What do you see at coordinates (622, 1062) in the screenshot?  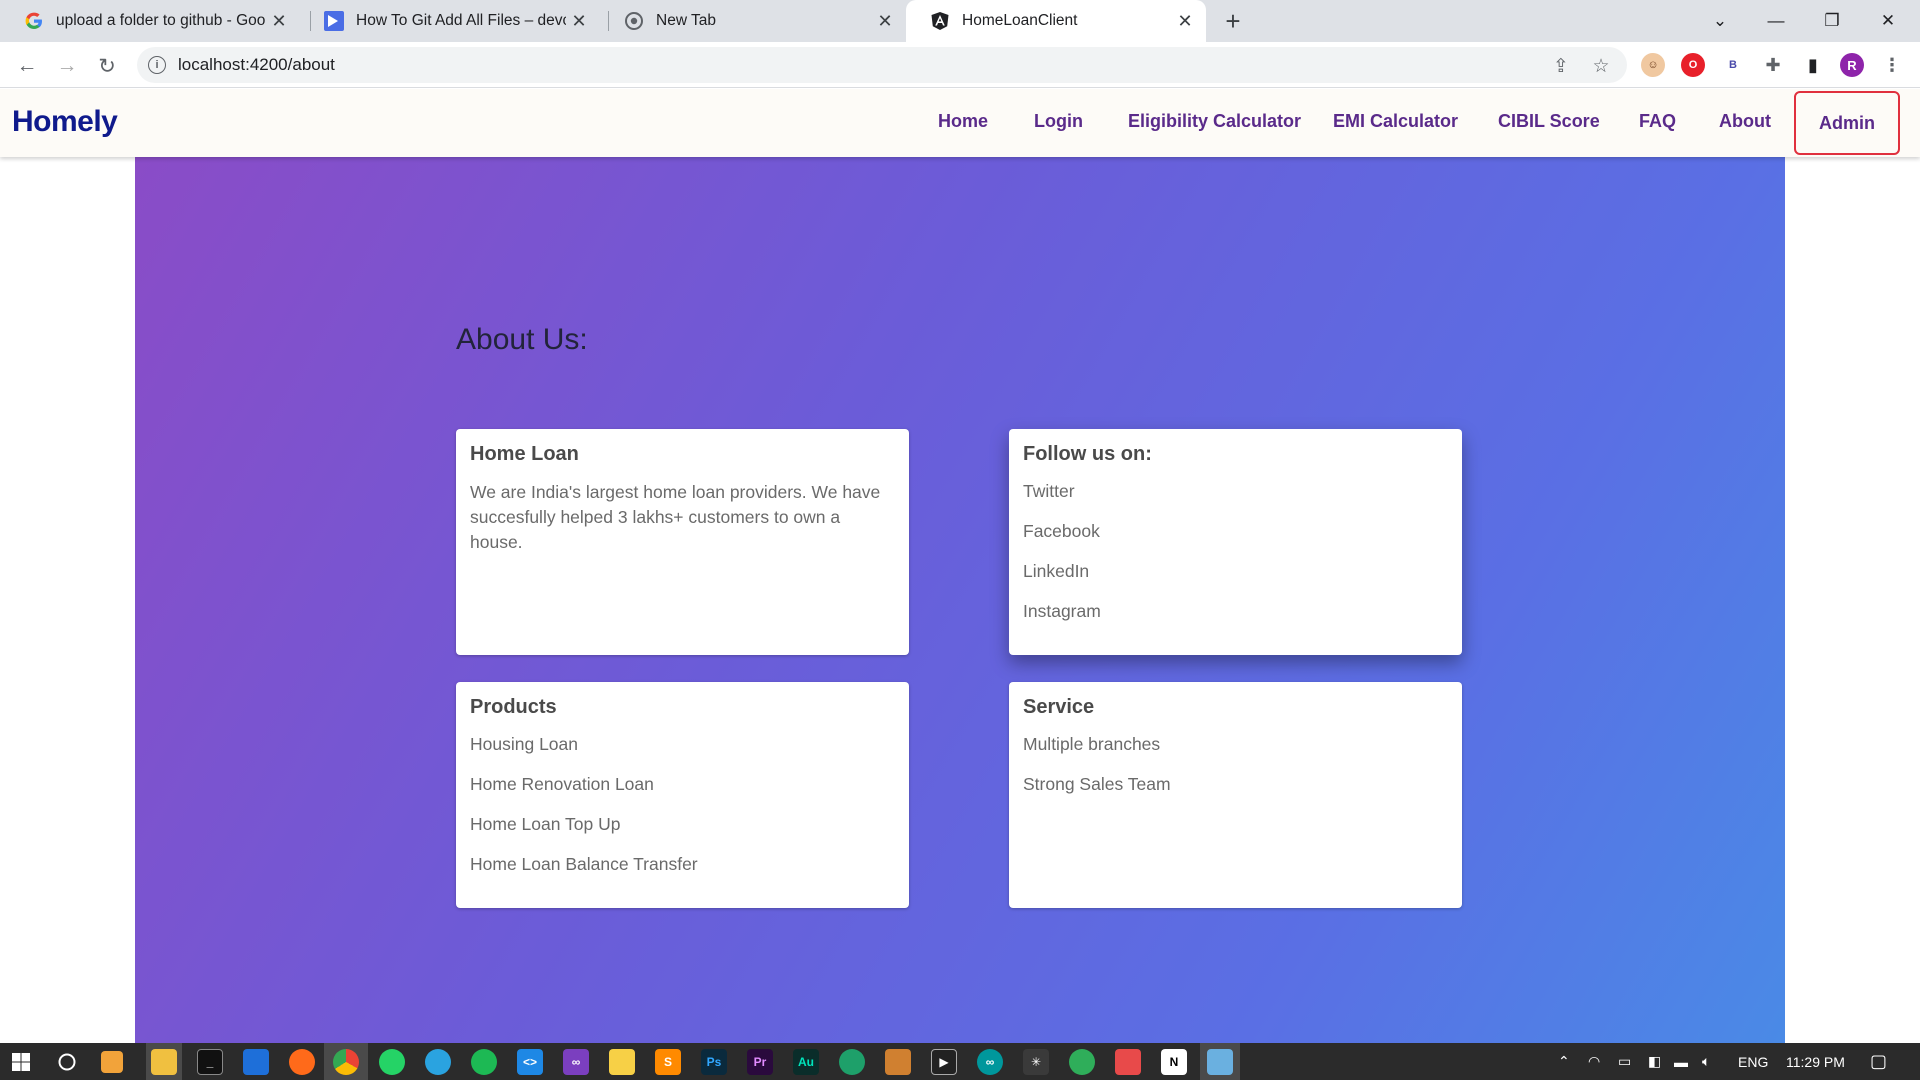 I see `sticky-notes-icon` at bounding box center [622, 1062].